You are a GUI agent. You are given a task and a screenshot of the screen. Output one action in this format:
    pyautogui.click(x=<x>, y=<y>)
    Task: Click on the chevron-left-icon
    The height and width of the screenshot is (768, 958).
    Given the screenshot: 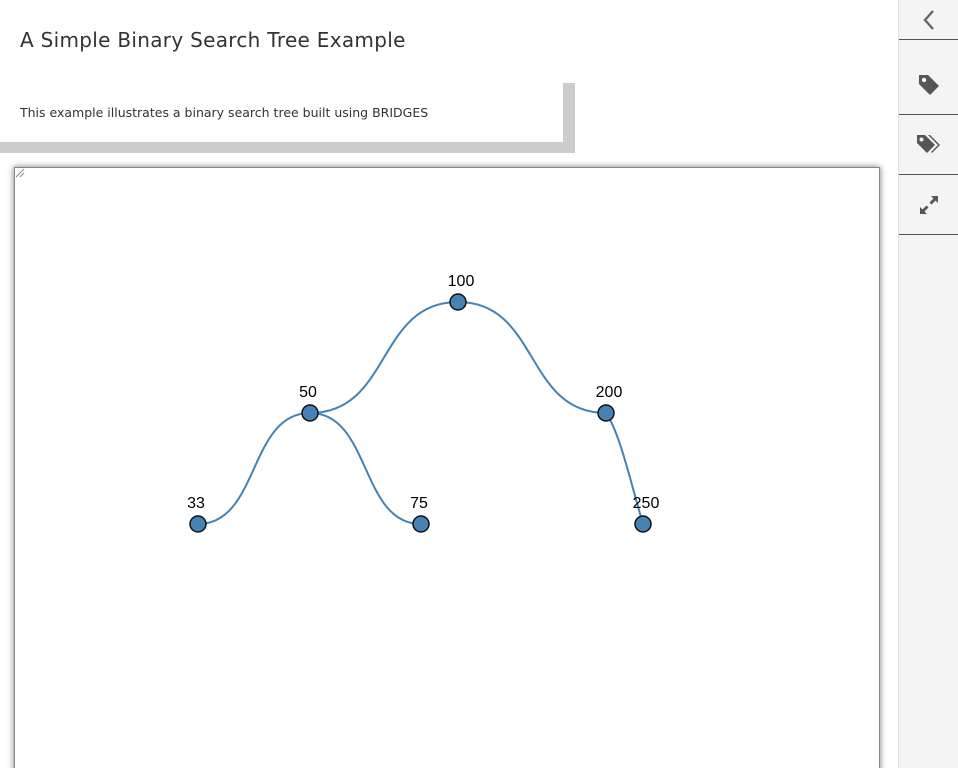 What is the action you would take?
    pyautogui.click(x=928, y=19)
    